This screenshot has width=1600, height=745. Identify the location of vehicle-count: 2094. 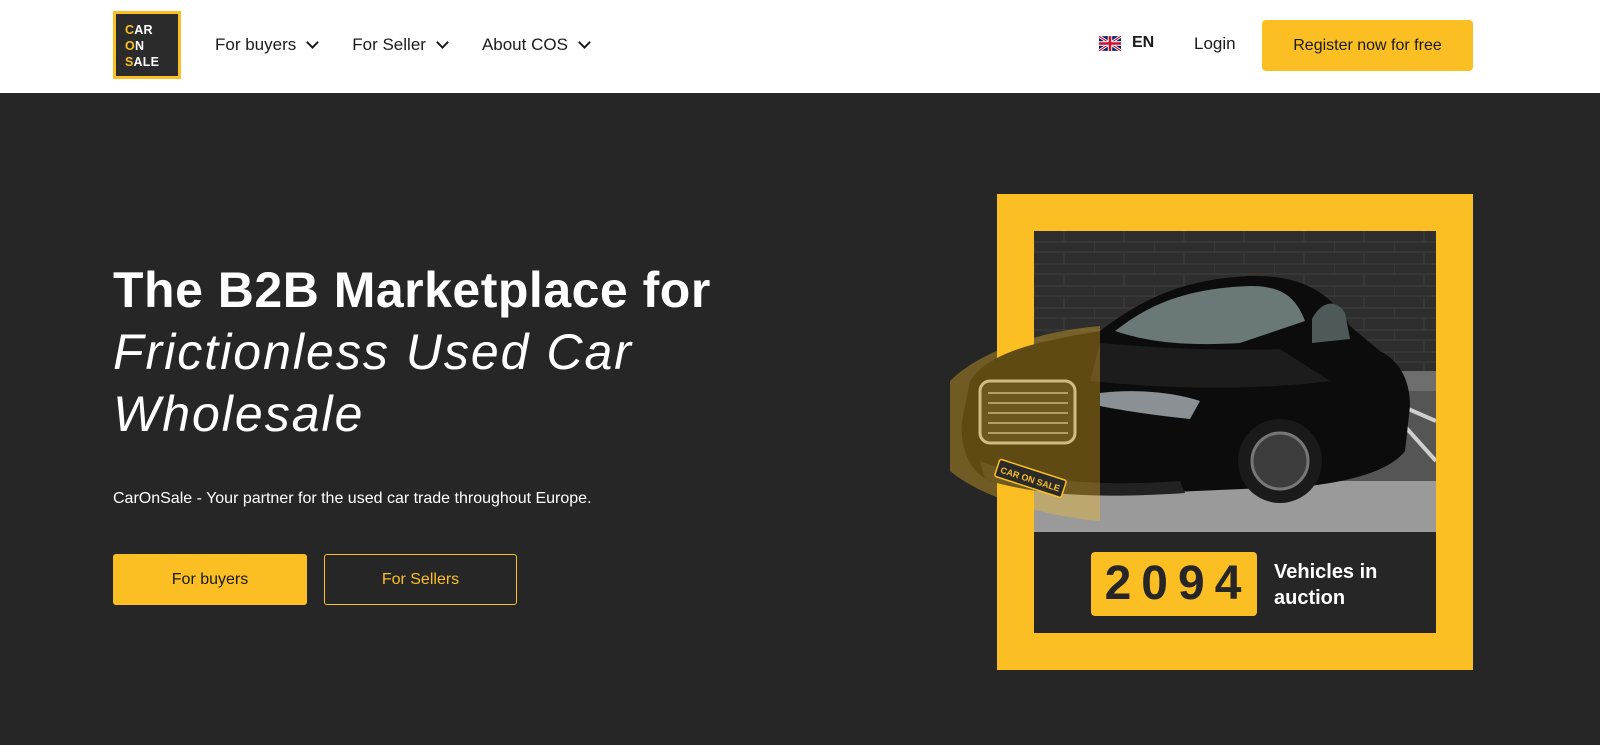
(1174, 584).